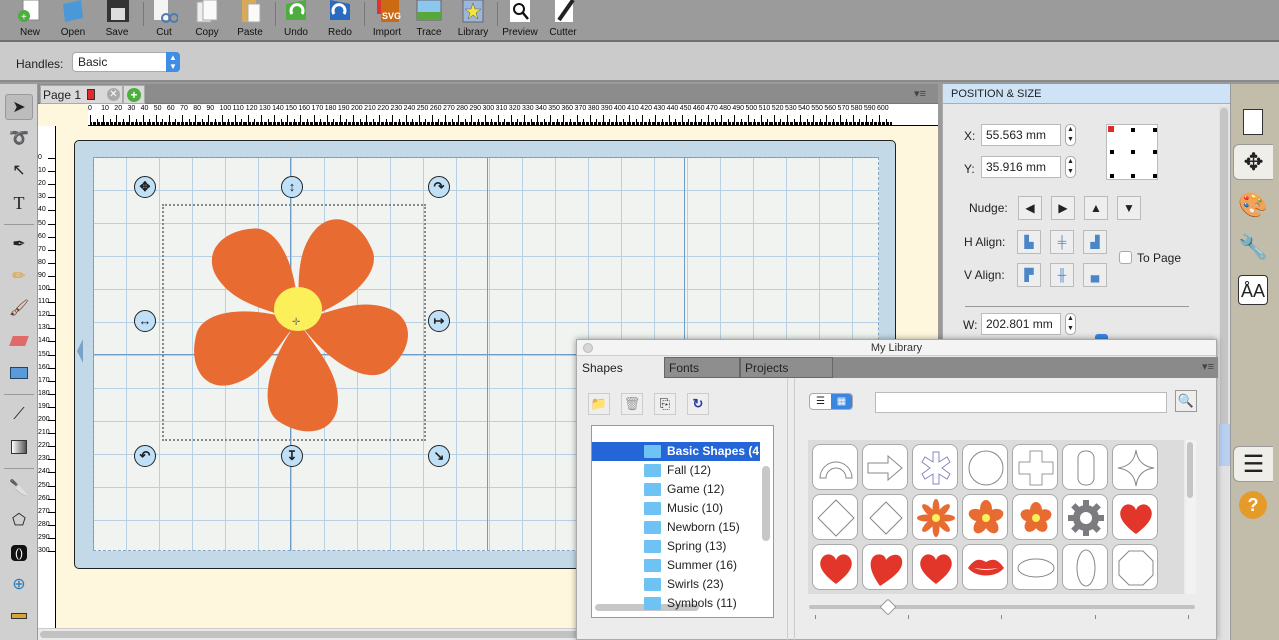  I want to click on gradient-tool, so click(19, 447).